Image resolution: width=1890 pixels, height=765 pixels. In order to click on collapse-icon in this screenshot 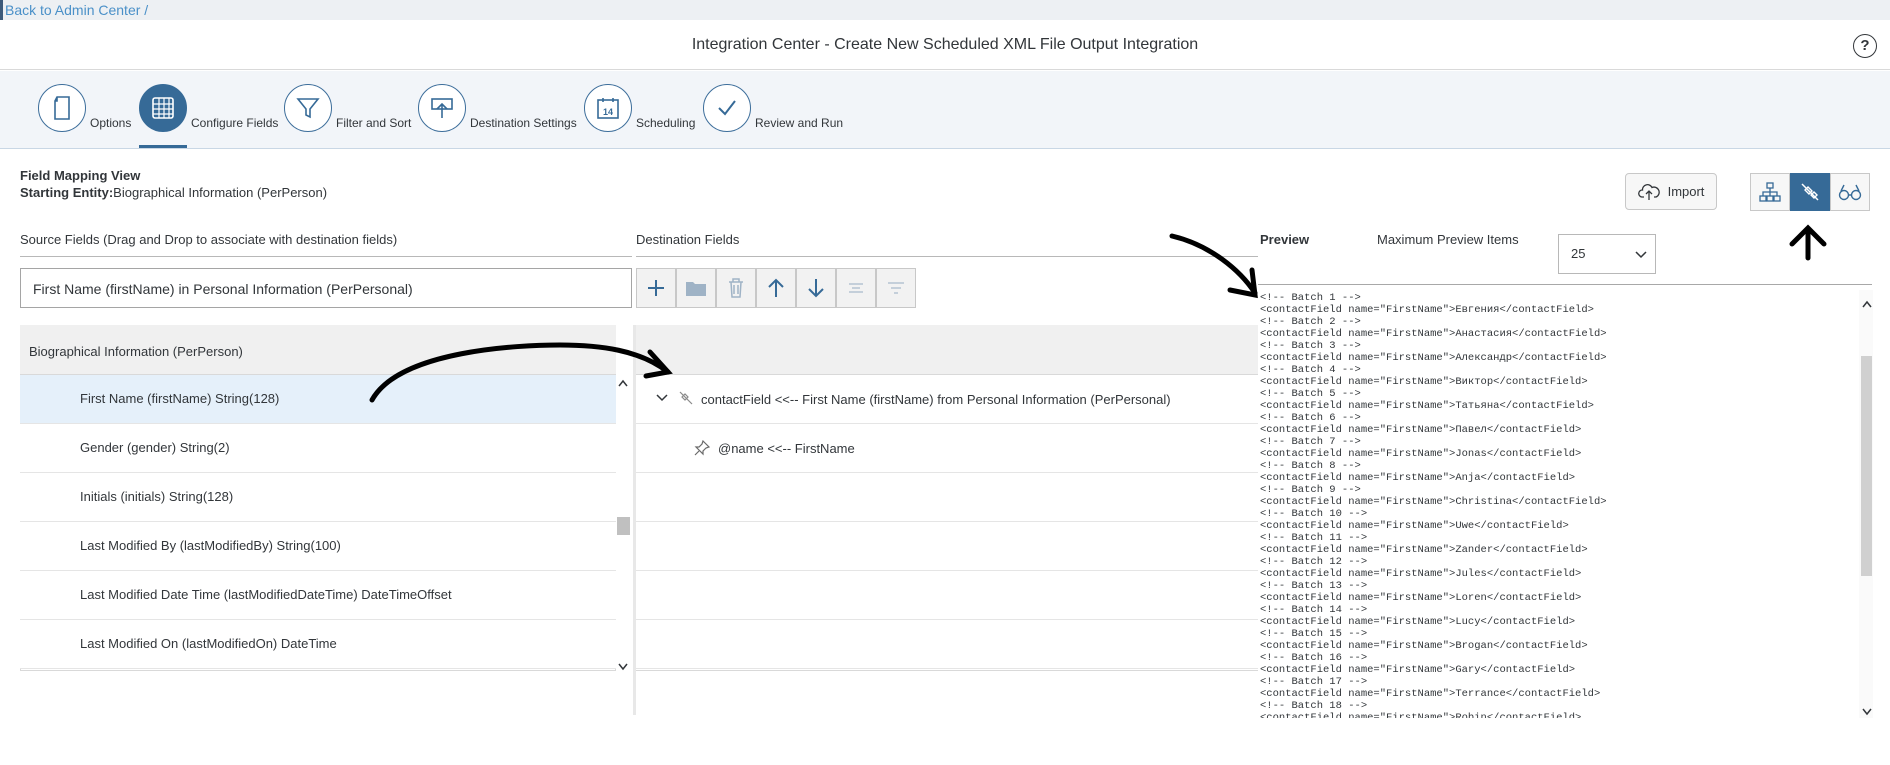, I will do `click(896, 288)`.